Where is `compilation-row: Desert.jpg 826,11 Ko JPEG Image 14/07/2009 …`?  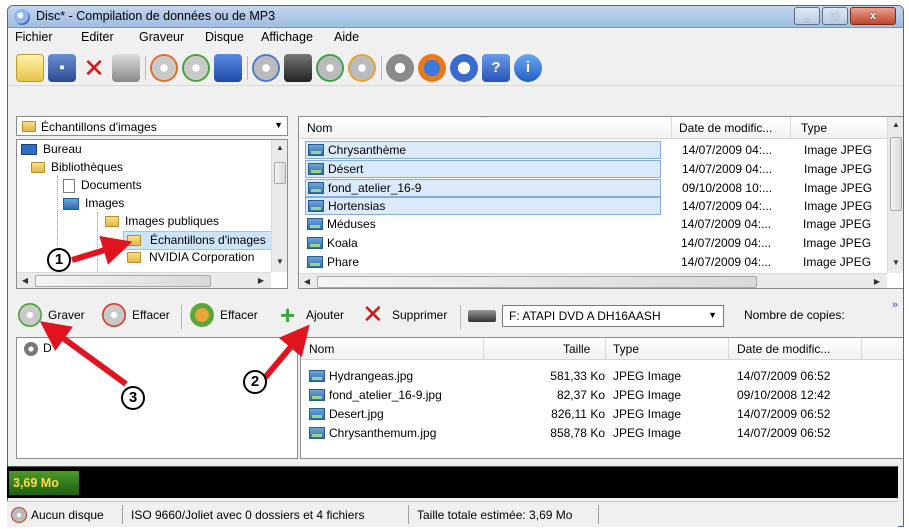 compilation-row: Desert.jpg 826,11 Ko JPEG Image 14/07/2009 … is located at coordinates (587, 415).